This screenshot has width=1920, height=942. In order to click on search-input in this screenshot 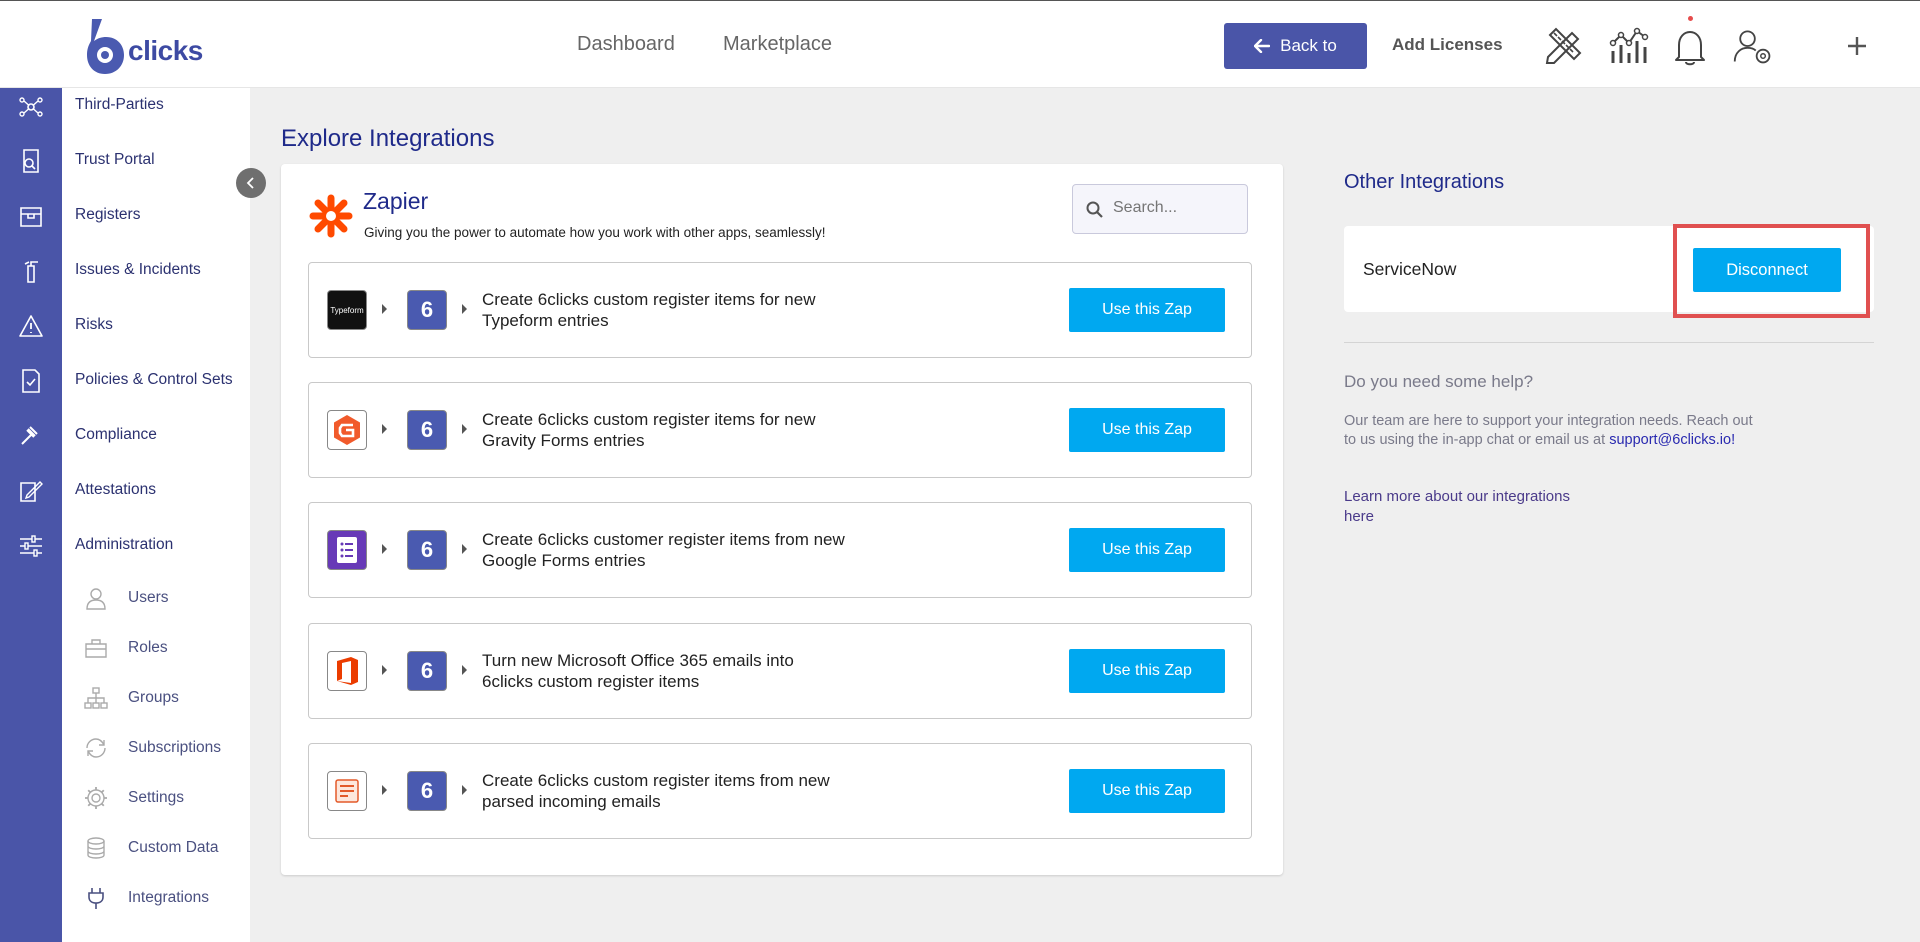, I will do `click(1177, 208)`.